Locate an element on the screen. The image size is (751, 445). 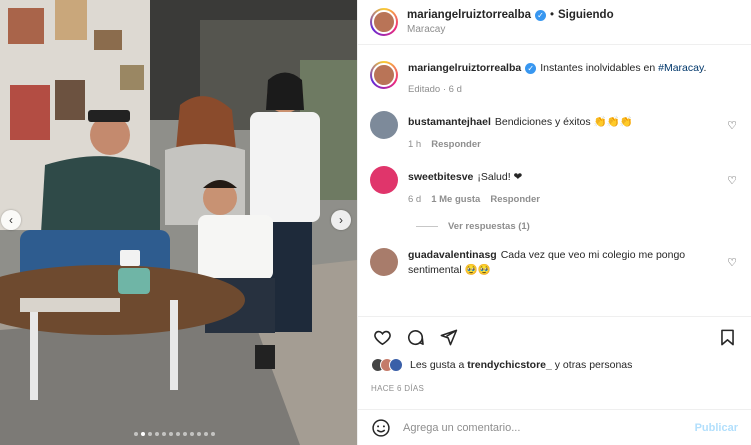
carousel-dot-active is located at coordinates (143, 434).